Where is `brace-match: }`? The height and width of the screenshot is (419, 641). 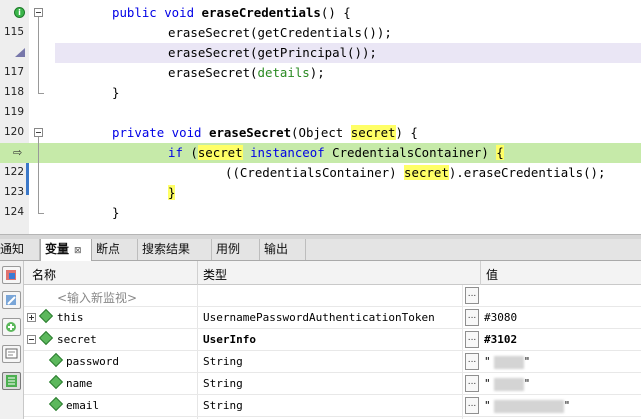 brace-match: } is located at coordinates (172, 192).